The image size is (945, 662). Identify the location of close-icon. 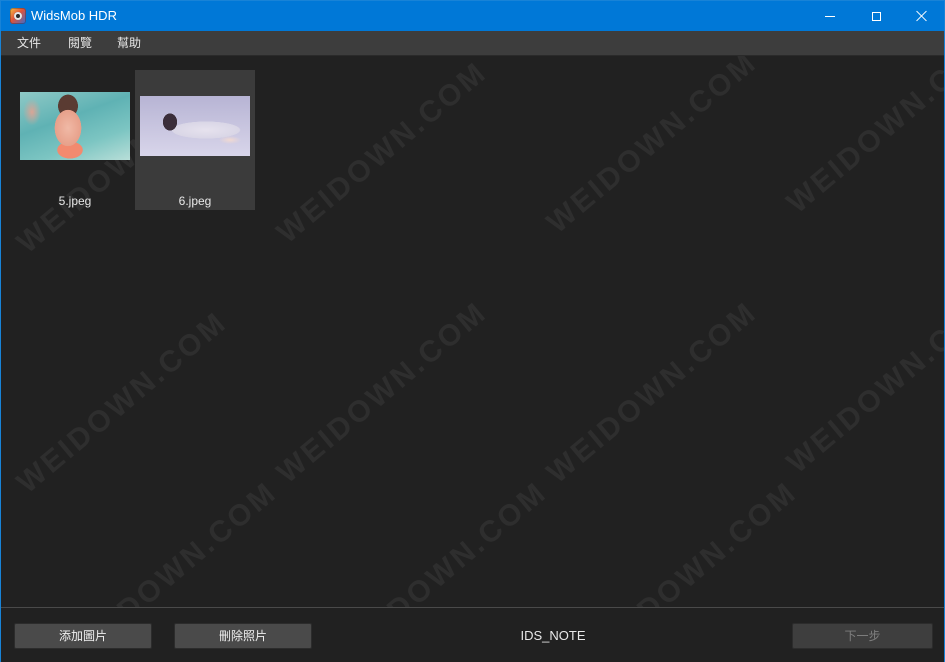
(922, 16).